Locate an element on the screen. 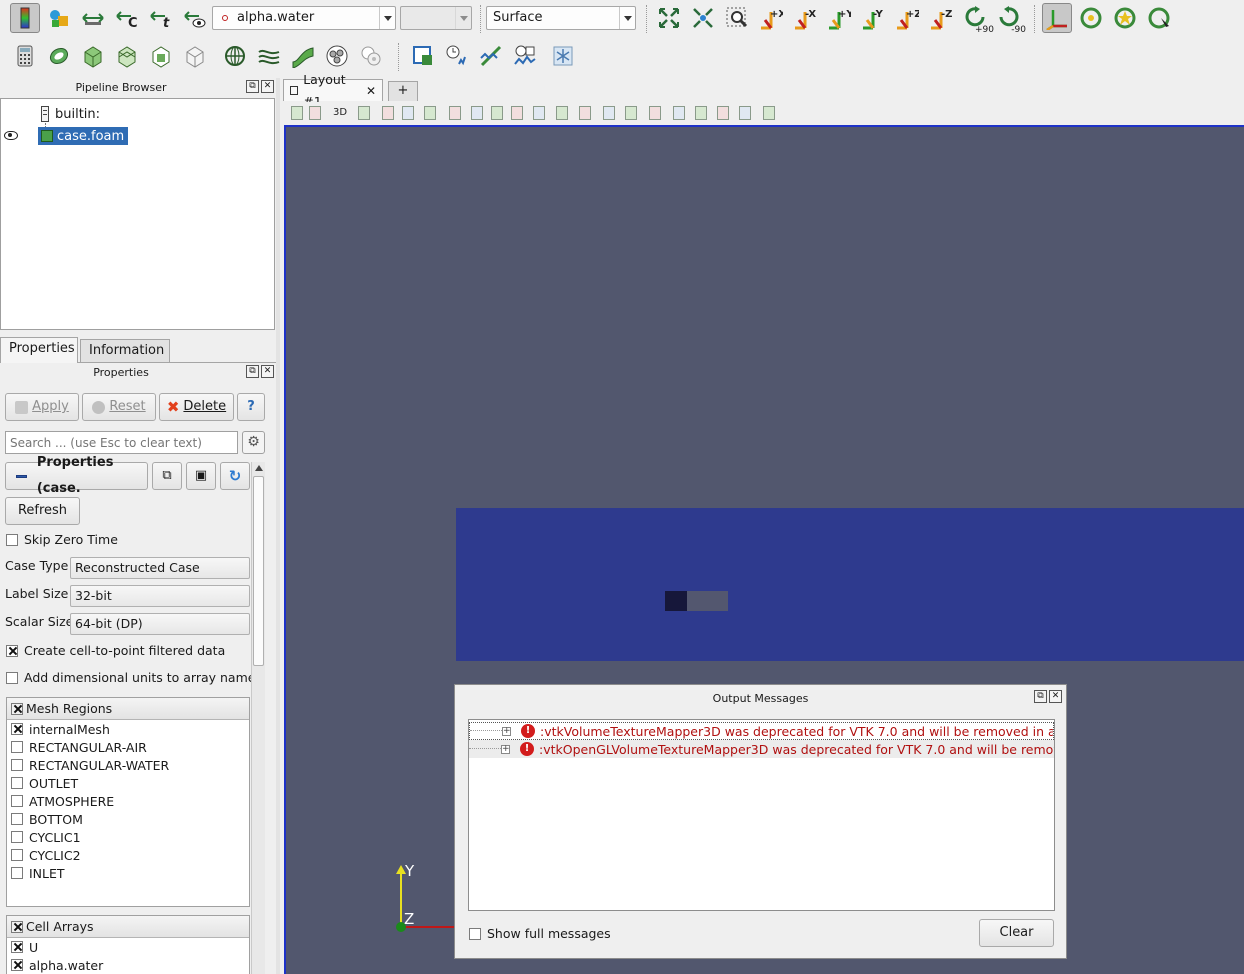 This screenshot has width=1244, height=974. view-minus-x-button: -X is located at coordinates (805, 18).